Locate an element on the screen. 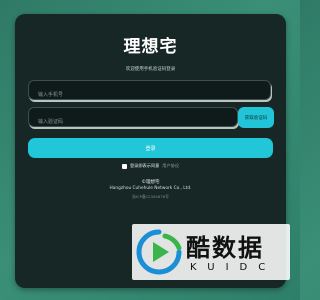 The width and height of the screenshot is (320, 300). agreement-row: 登录即表示同意 用户协议 is located at coordinates (150, 166).